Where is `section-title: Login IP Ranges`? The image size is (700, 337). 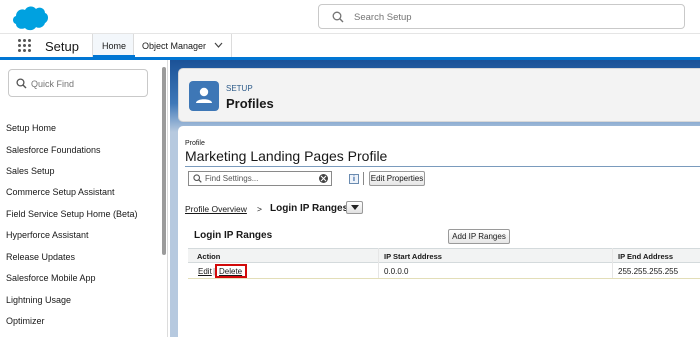
section-title: Login IP Ranges is located at coordinates (233, 235).